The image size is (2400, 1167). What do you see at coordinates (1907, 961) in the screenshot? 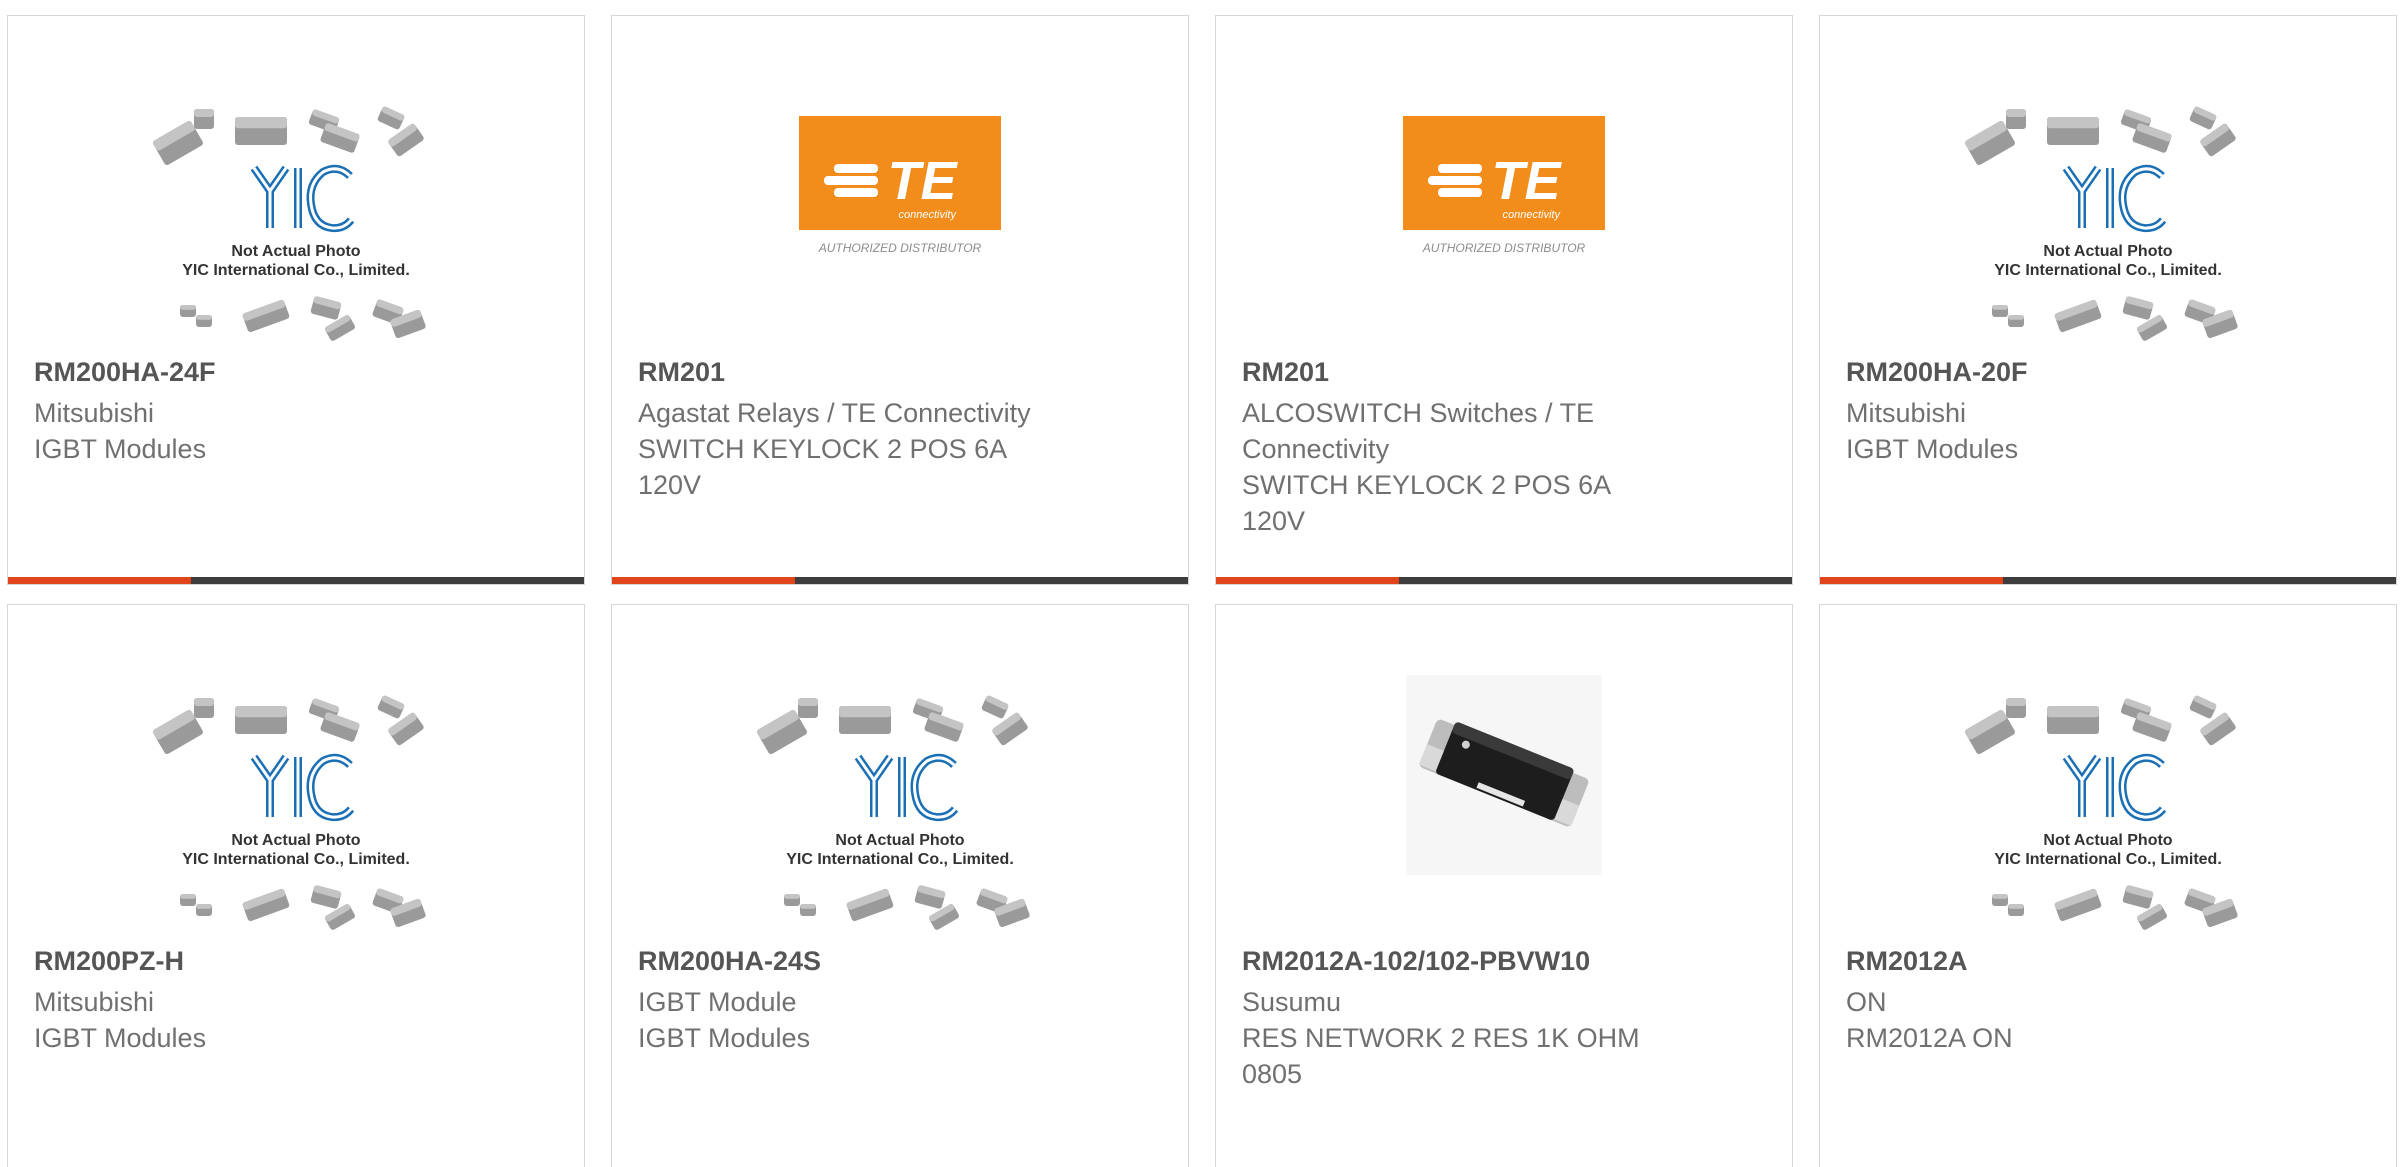
I see `part-number-link: RM2012A` at bounding box center [1907, 961].